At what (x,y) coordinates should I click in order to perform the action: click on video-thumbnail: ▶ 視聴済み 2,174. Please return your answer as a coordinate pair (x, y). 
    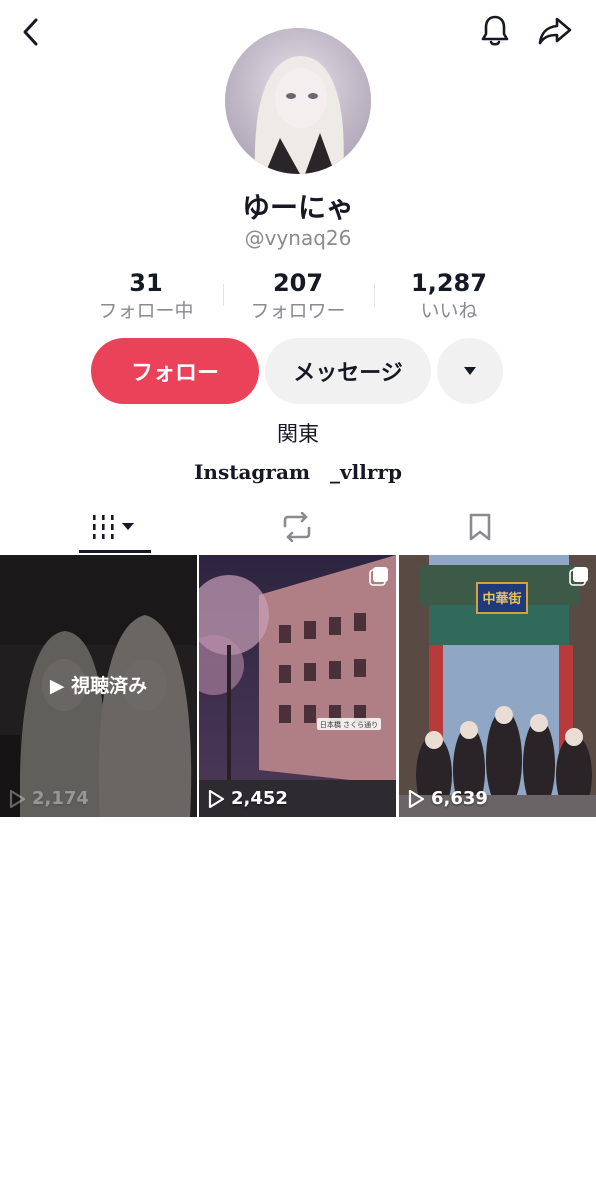
    Looking at the image, I should click on (98, 686).